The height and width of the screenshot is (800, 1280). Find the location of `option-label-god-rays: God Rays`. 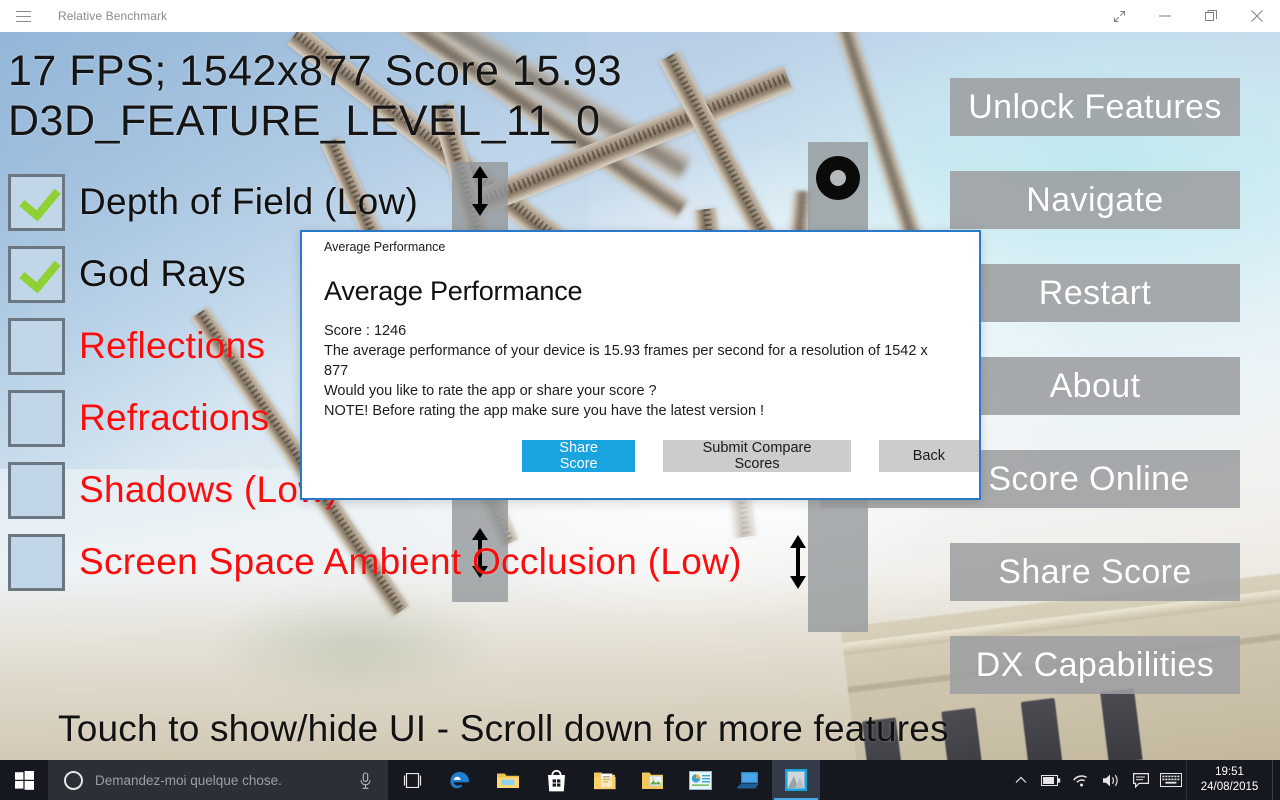

option-label-god-rays: God Rays is located at coordinates (162, 273).